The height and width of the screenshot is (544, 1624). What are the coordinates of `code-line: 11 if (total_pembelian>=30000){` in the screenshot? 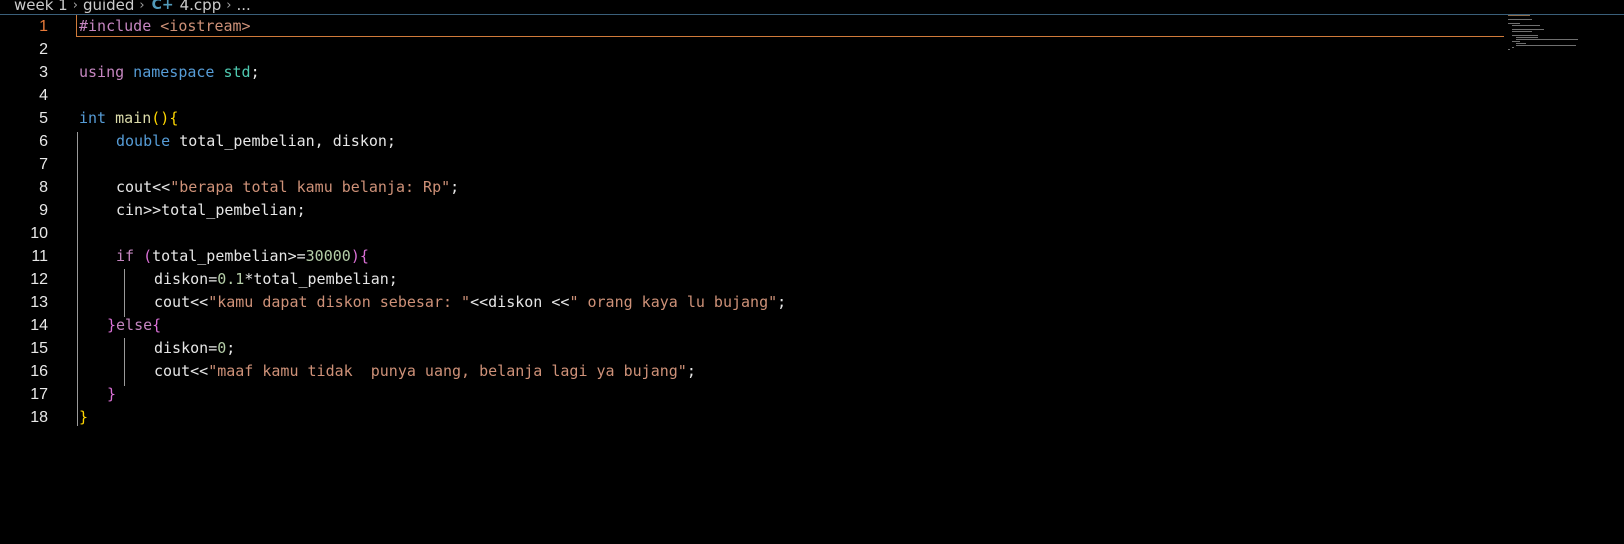 It's located at (755, 256).